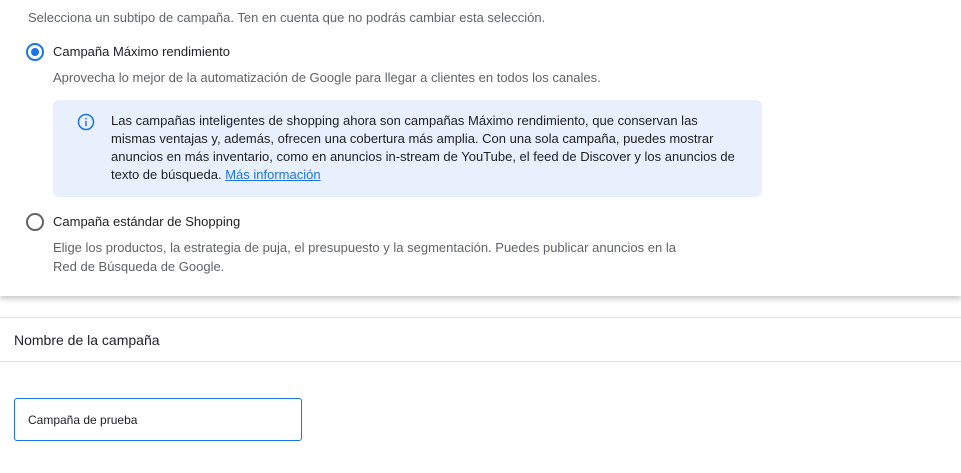 This screenshot has width=961, height=473. I want to click on option-performance-max-title: Campaña Máximo rendimiento, so click(141, 51).